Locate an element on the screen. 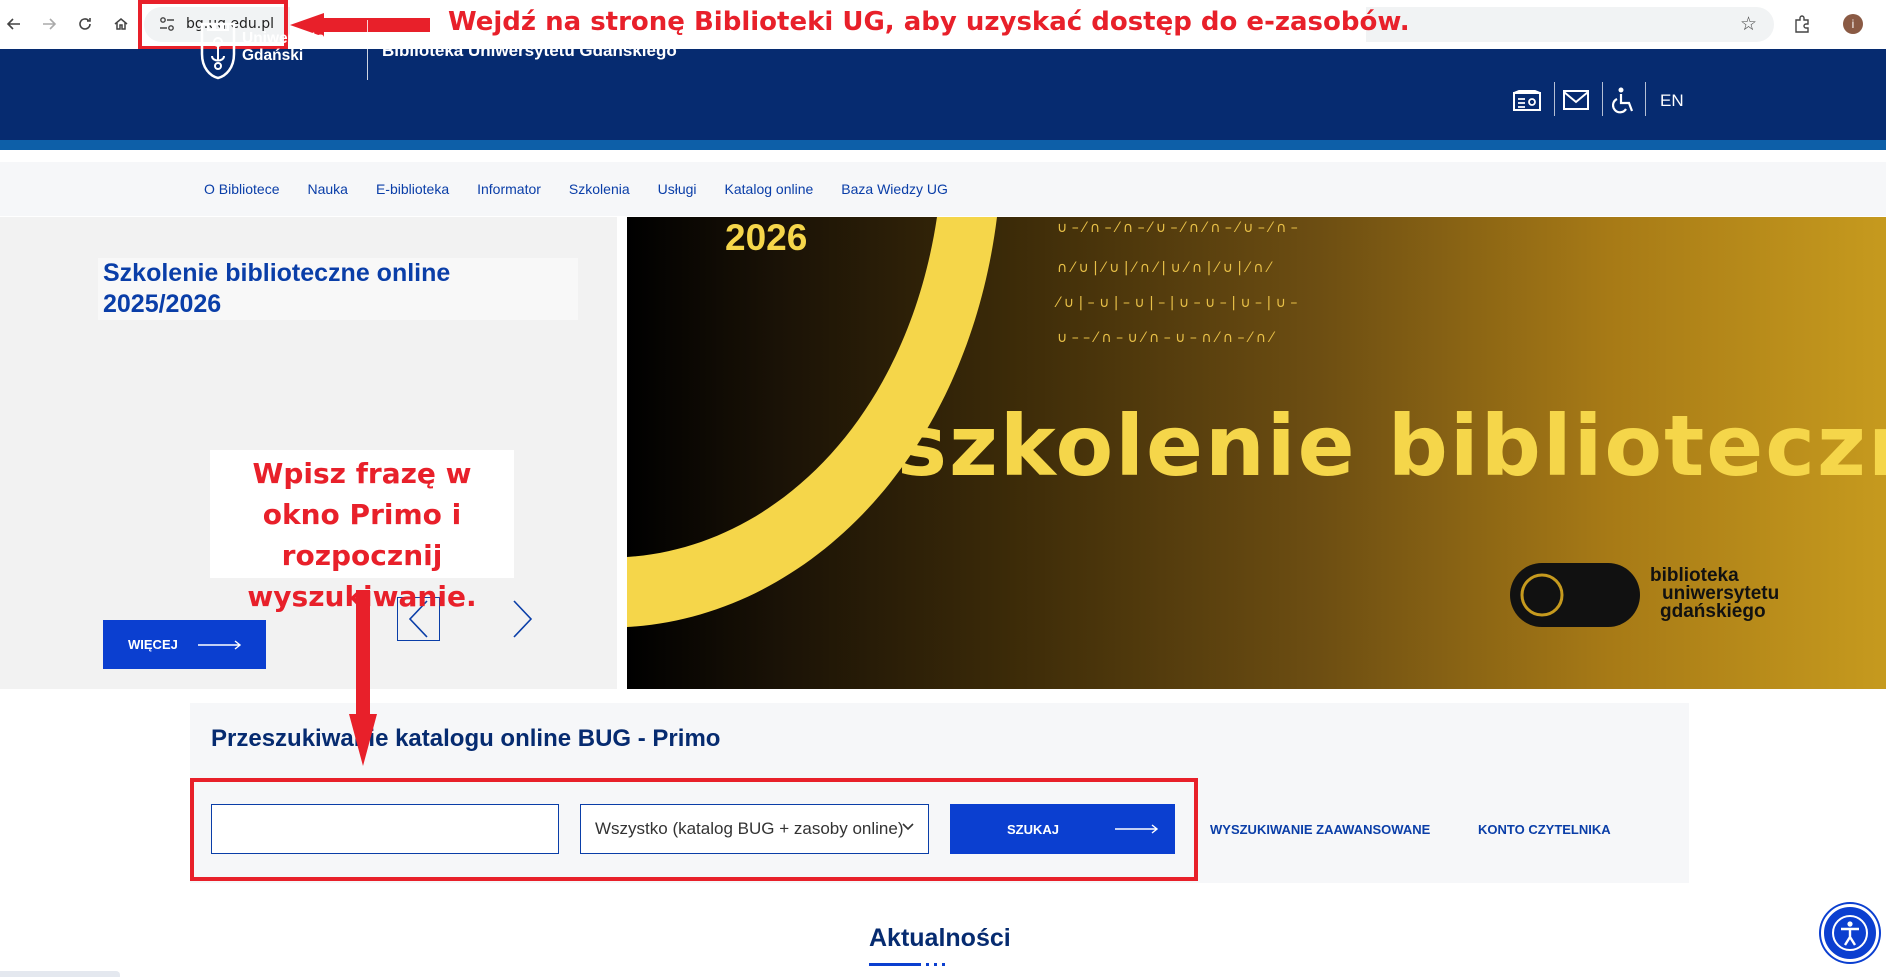 Image resolution: width=1886 pixels, height=977 pixels. extensions-icon is located at coordinates (1802, 26).